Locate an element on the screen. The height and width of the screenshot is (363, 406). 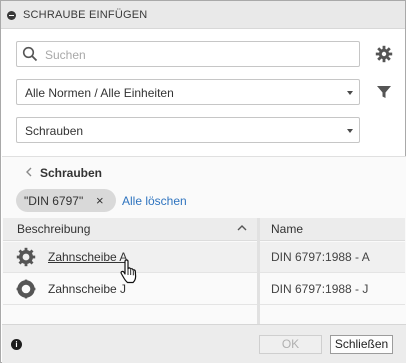
table-row: Zahnscheibe J DIN 6797:1988 - J is located at coordinates (204, 289).